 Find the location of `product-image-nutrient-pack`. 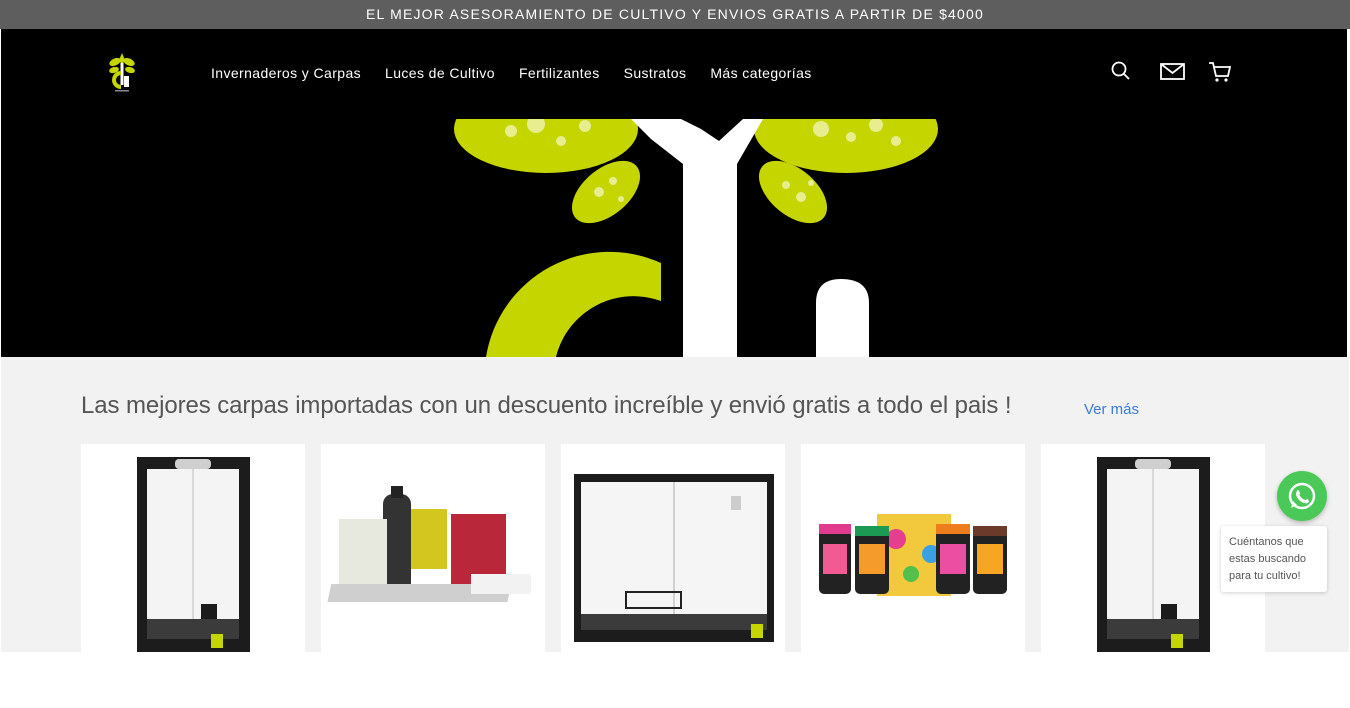

product-image-nutrient-pack is located at coordinates (429, 544).